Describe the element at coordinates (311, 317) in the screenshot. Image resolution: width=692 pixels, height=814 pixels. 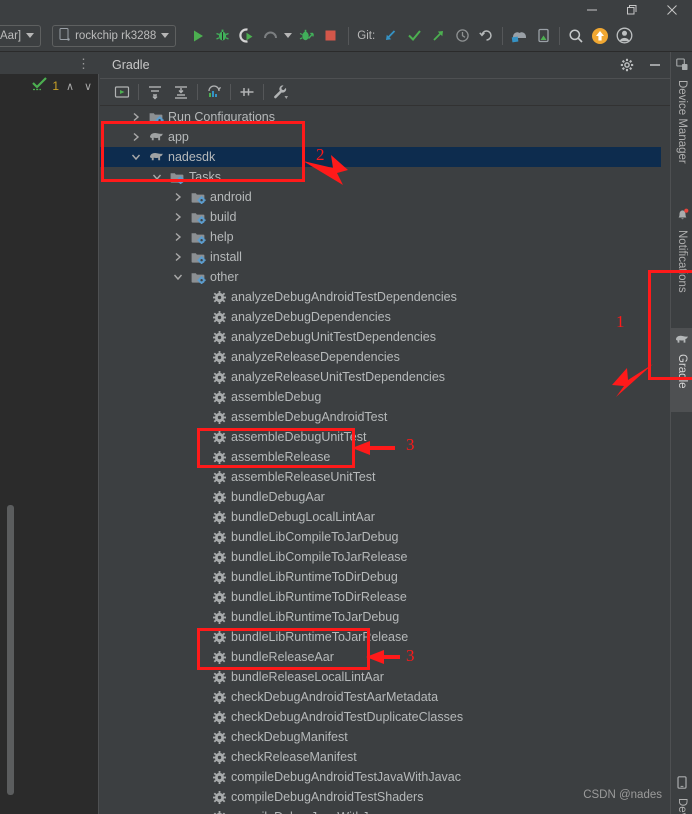
I see `tree-row-label: analyzeDebugDependencies` at that location.